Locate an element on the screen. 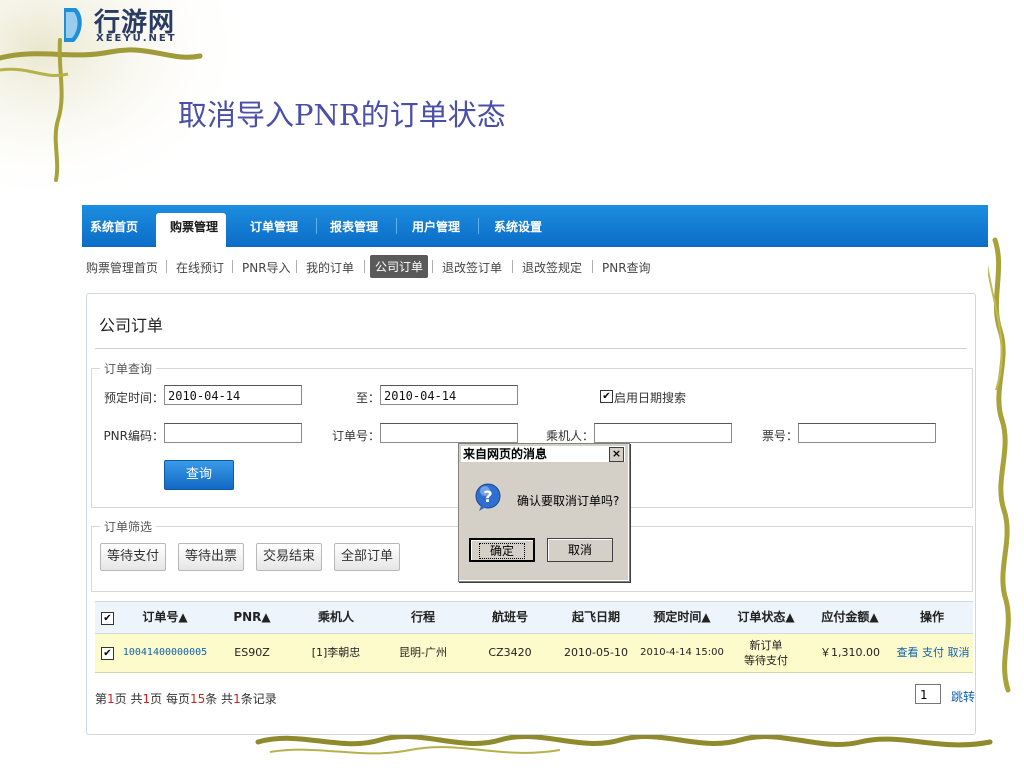  record-count: 1 is located at coordinates (237, 699).